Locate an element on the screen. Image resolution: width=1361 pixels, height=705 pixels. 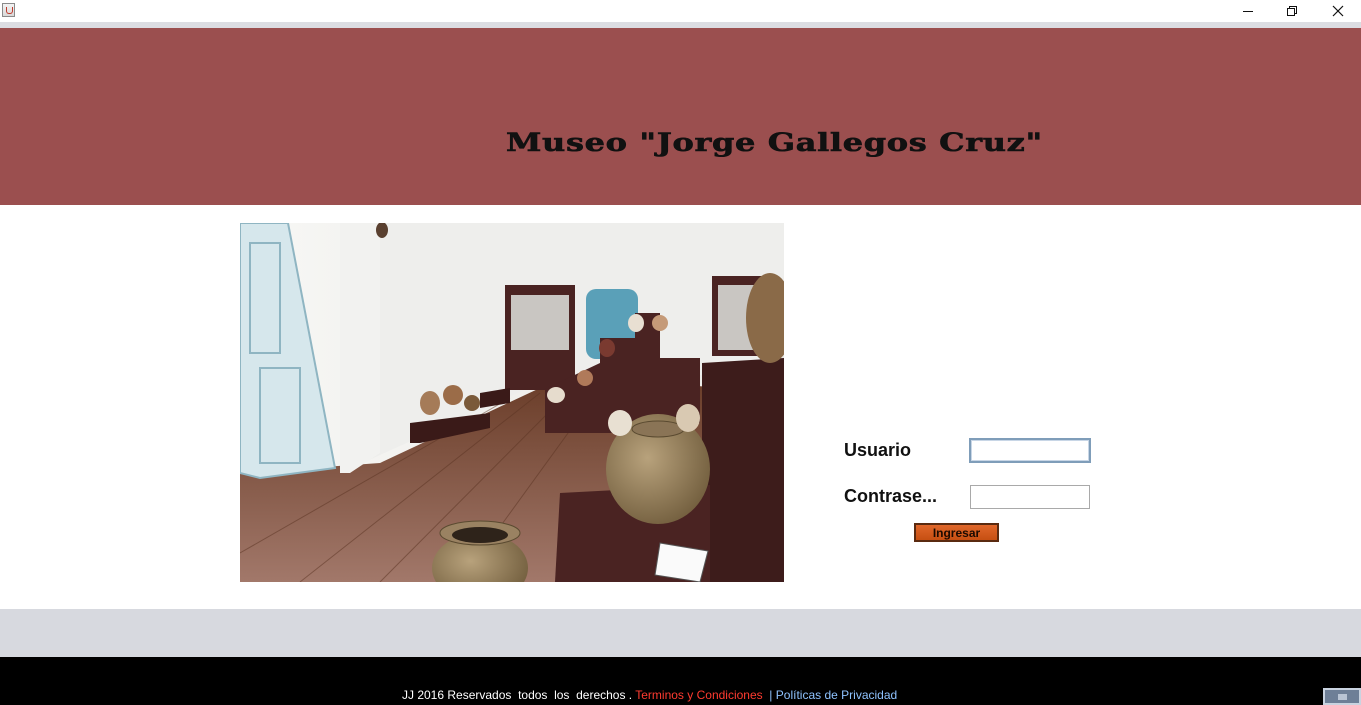
restore-icon is located at coordinates (1292, 11).